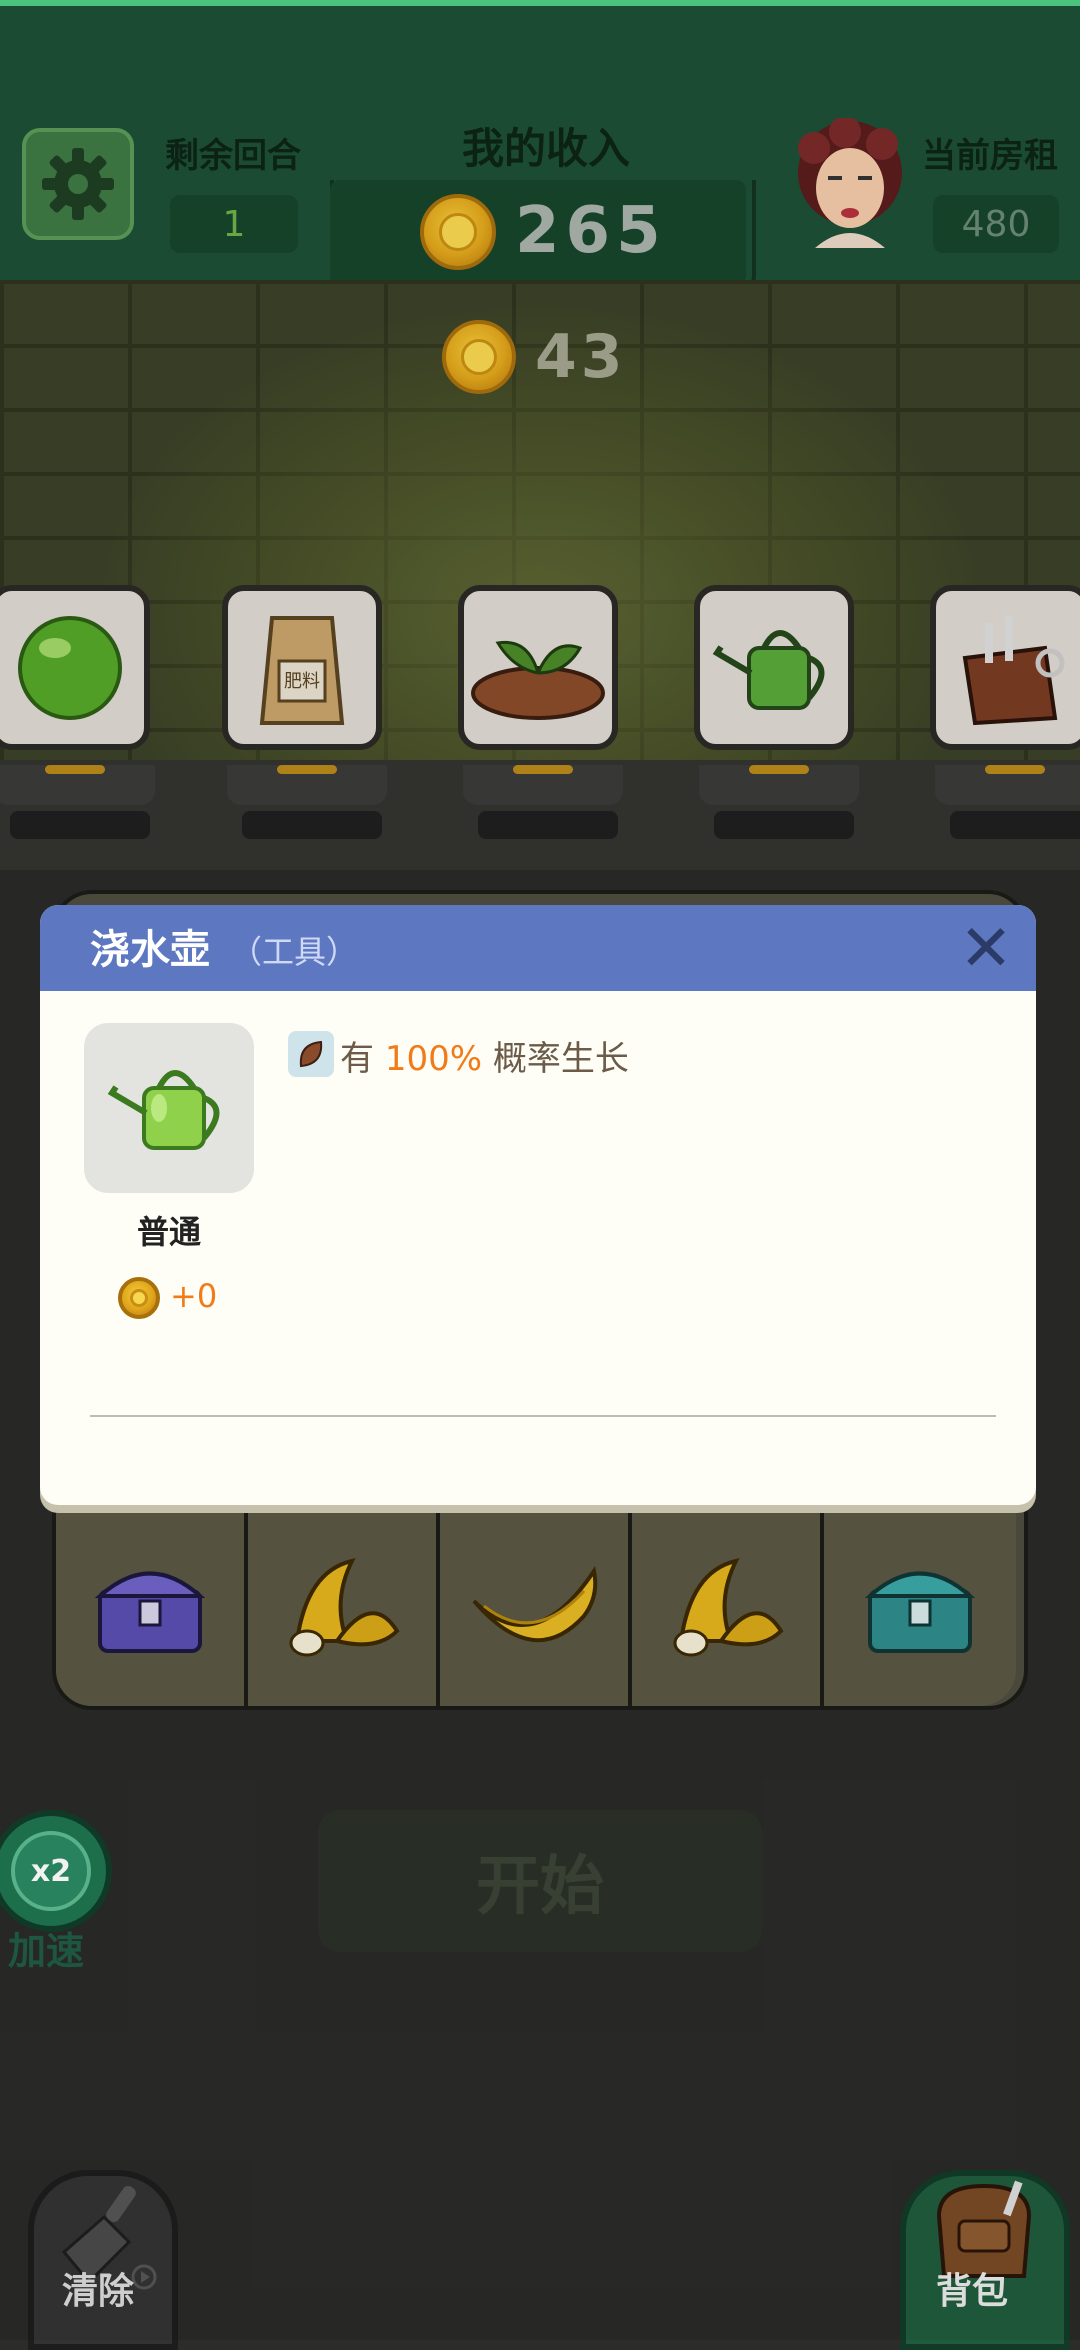  Describe the element at coordinates (163, 1110) in the screenshot. I see `watering-can-icon` at that location.